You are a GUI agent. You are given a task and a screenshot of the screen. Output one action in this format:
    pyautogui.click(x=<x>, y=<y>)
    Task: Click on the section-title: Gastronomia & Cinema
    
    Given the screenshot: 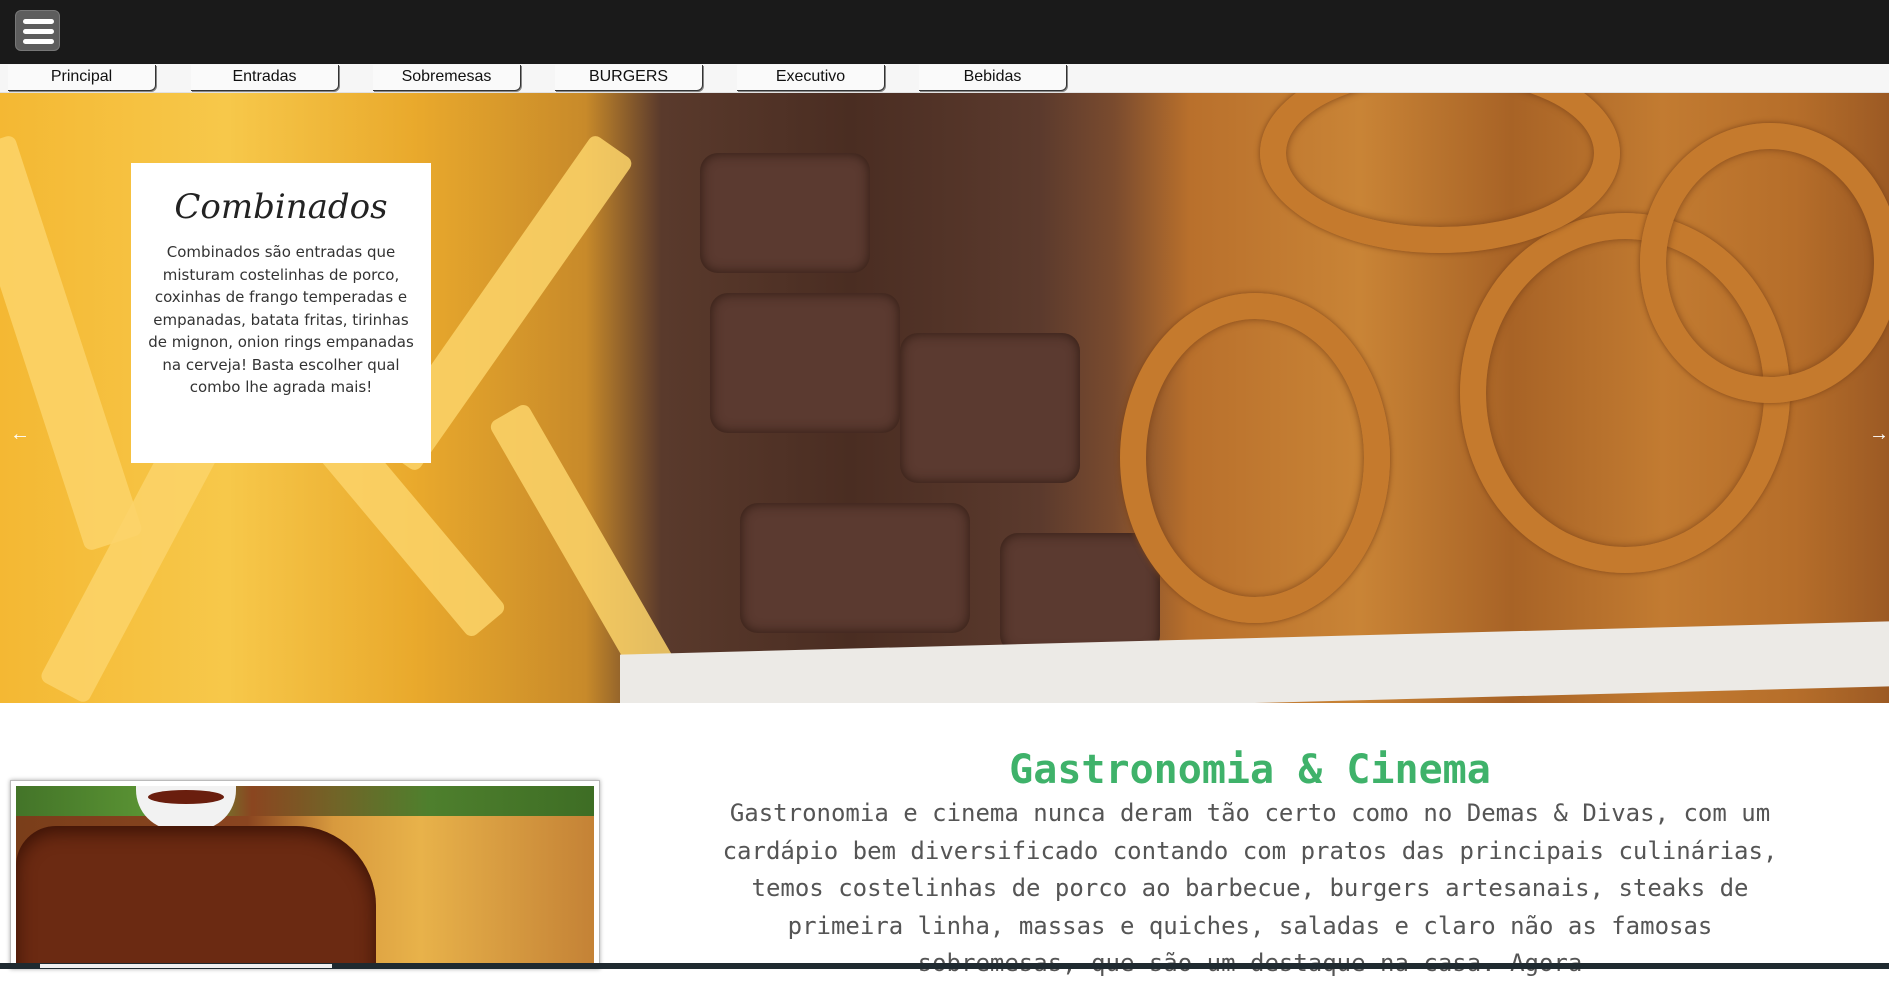 What is the action you would take?
    pyautogui.click(x=1250, y=770)
    